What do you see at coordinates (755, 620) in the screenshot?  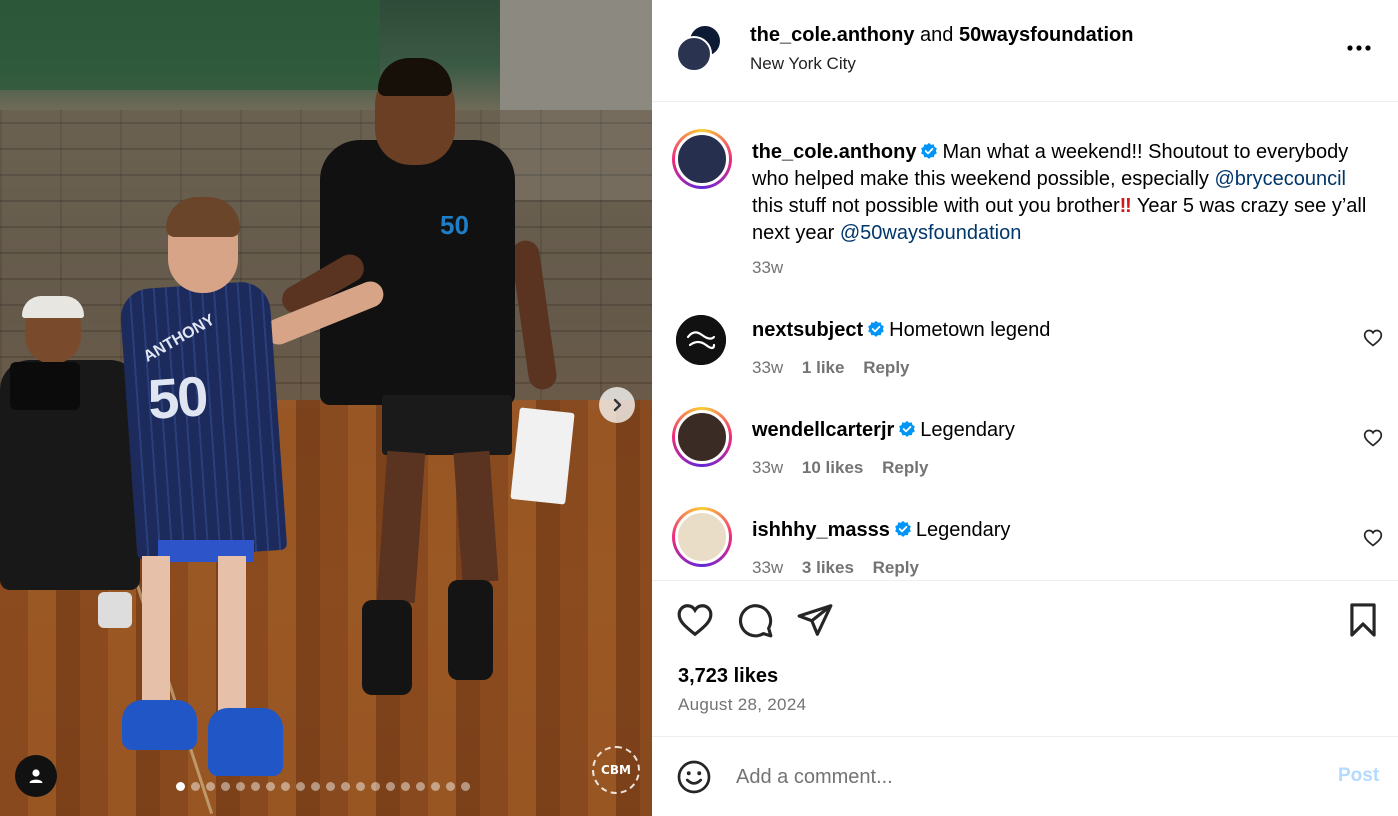 I see `comment-bubble-icon` at bounding box center [755, 620].